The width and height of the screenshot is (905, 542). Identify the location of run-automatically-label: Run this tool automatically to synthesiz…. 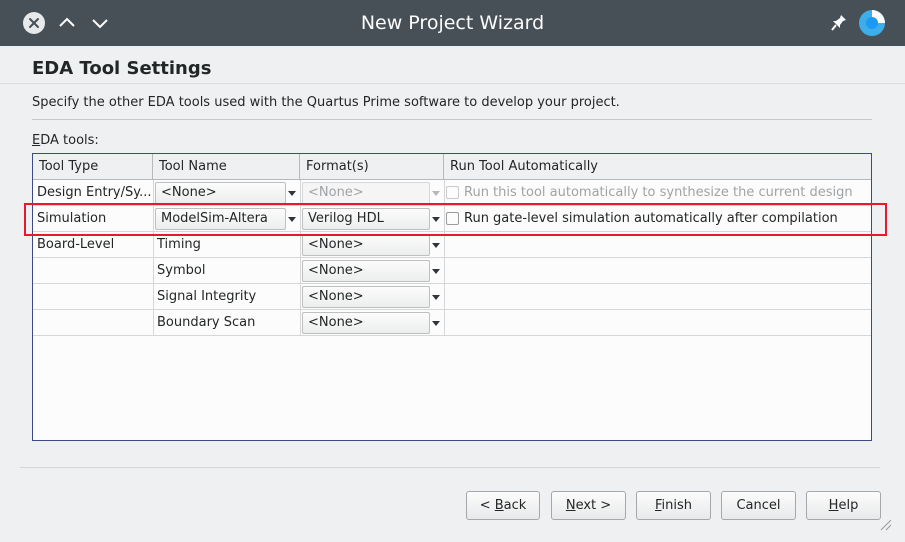
(658, 192).